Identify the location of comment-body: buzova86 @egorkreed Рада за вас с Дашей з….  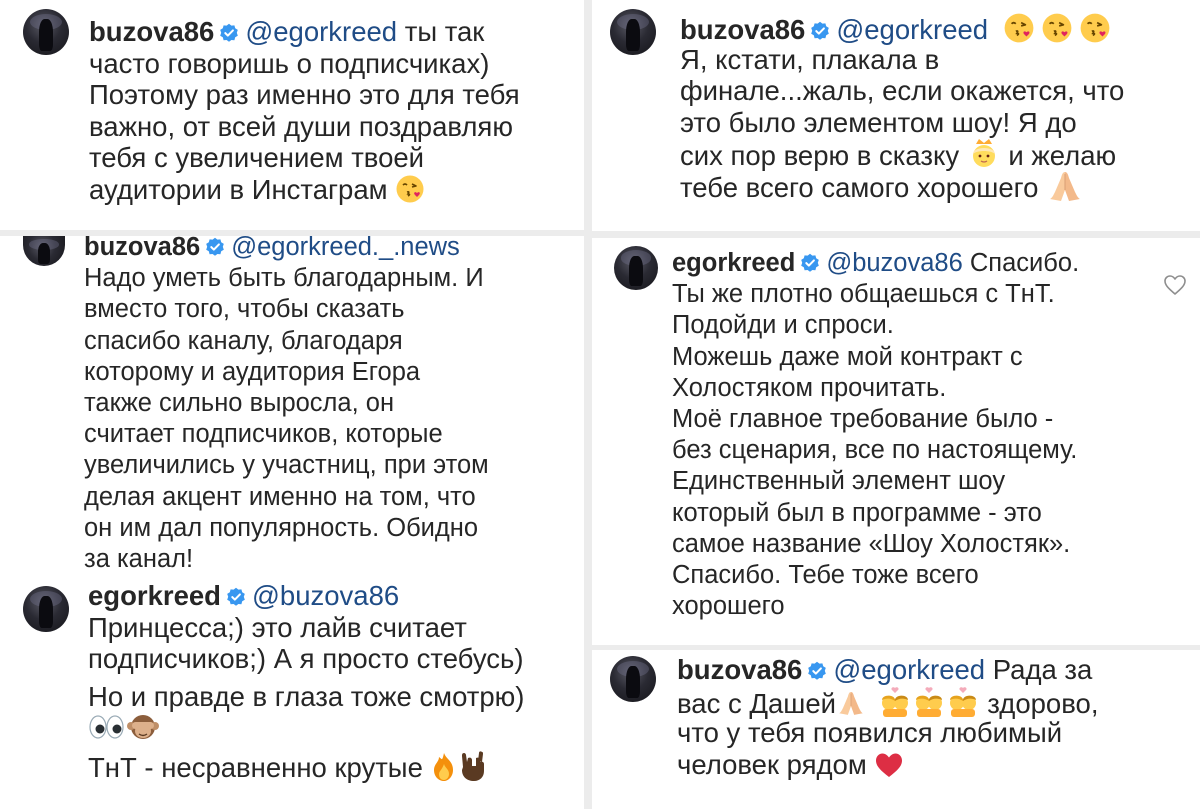
(887, 717).